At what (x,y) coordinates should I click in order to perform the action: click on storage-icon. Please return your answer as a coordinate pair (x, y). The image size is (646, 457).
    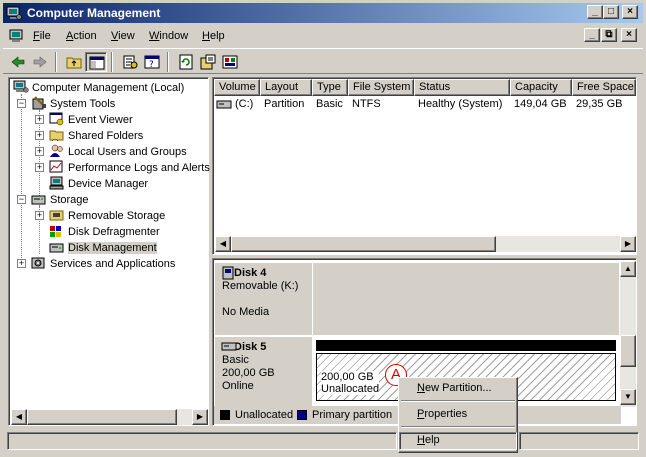
    Looking at the image, I should click on (38, 200).